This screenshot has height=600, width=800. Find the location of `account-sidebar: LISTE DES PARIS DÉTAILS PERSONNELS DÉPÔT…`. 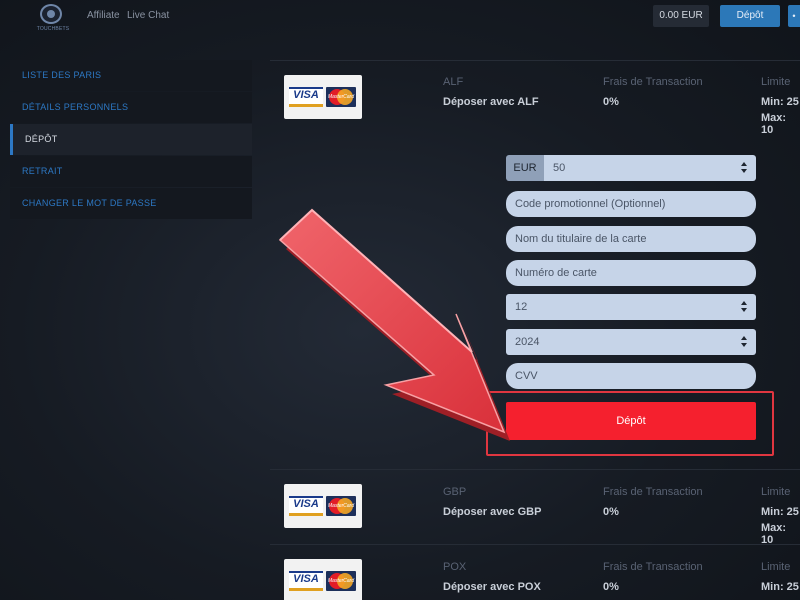

account-sidebar: LISTE DES PARIS DÉTAILS PERSONNELS DÉPÔT… is located at coordinates (131, 140).